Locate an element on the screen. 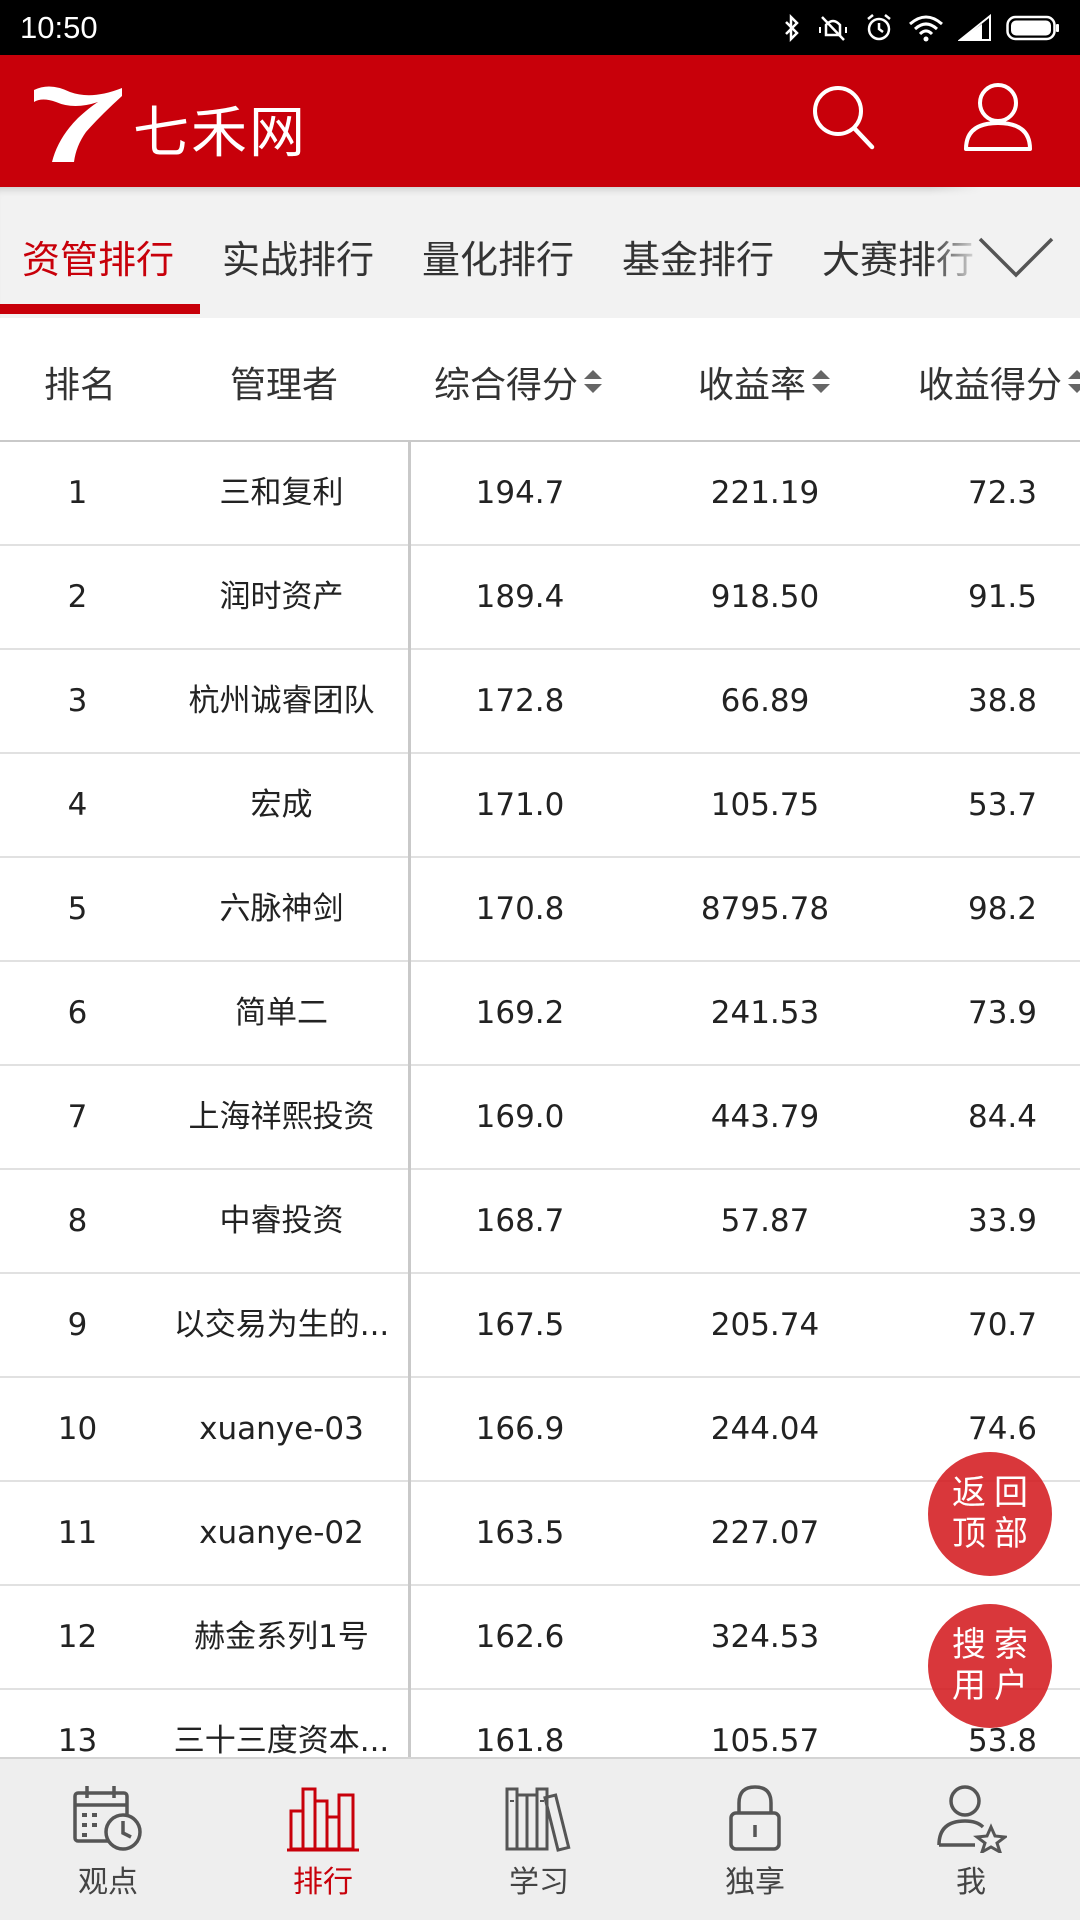  table-row: 2 润时资产 189.4 918.50 91.5 is located at coordinates (540, 598).